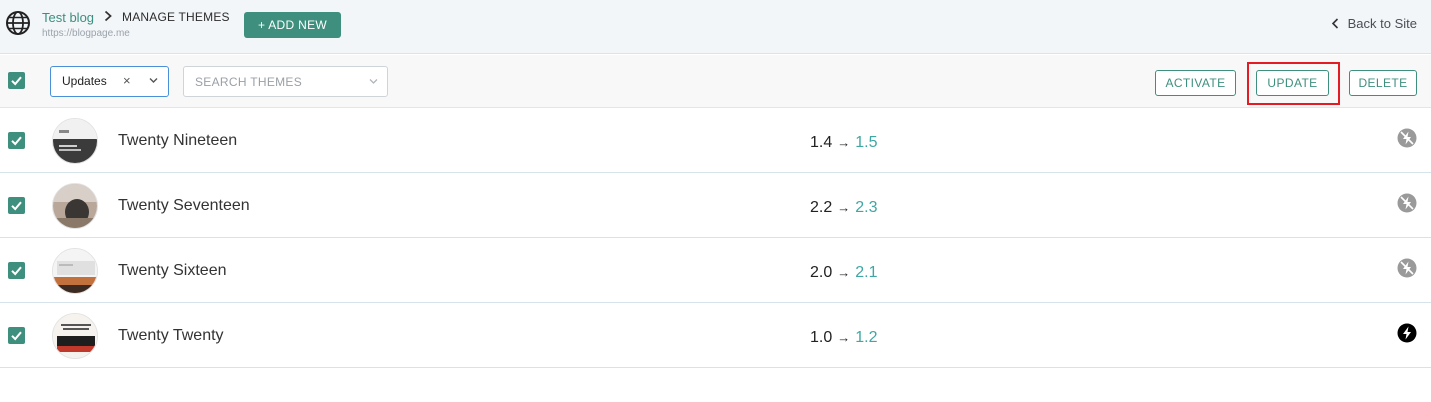 The image size is (1431, 402). What do you see at coordinates (866, 142) in the screenshot?
I see `new-version: 1.5` at bounding box center [866, 142].